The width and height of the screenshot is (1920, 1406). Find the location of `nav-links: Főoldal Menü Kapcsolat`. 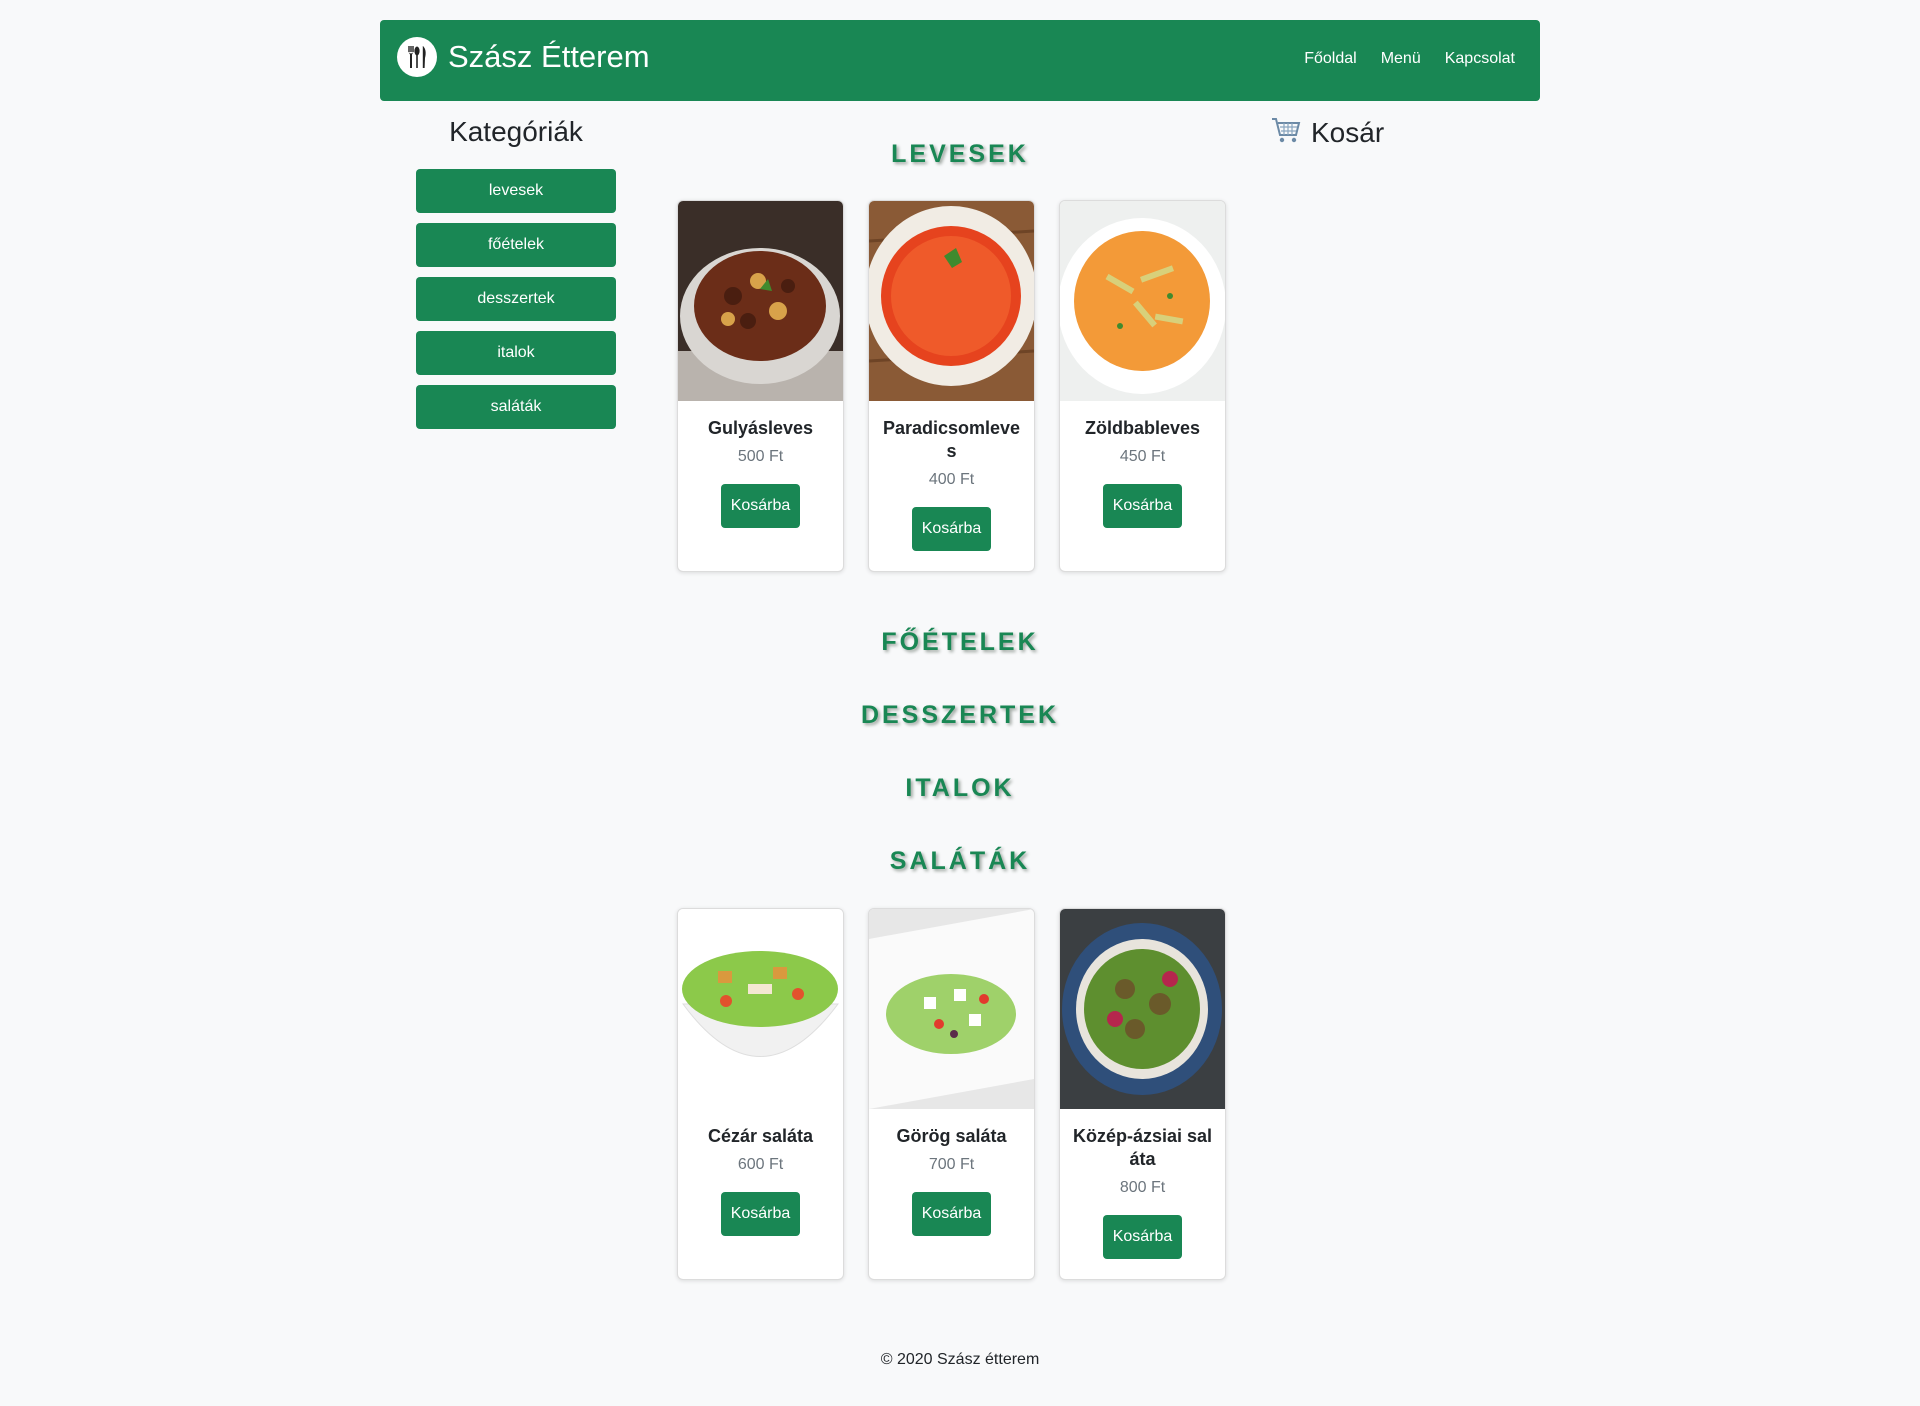

nav-links: Főoldal Menü Kapcsolat is located at coordinates (1409, 59).